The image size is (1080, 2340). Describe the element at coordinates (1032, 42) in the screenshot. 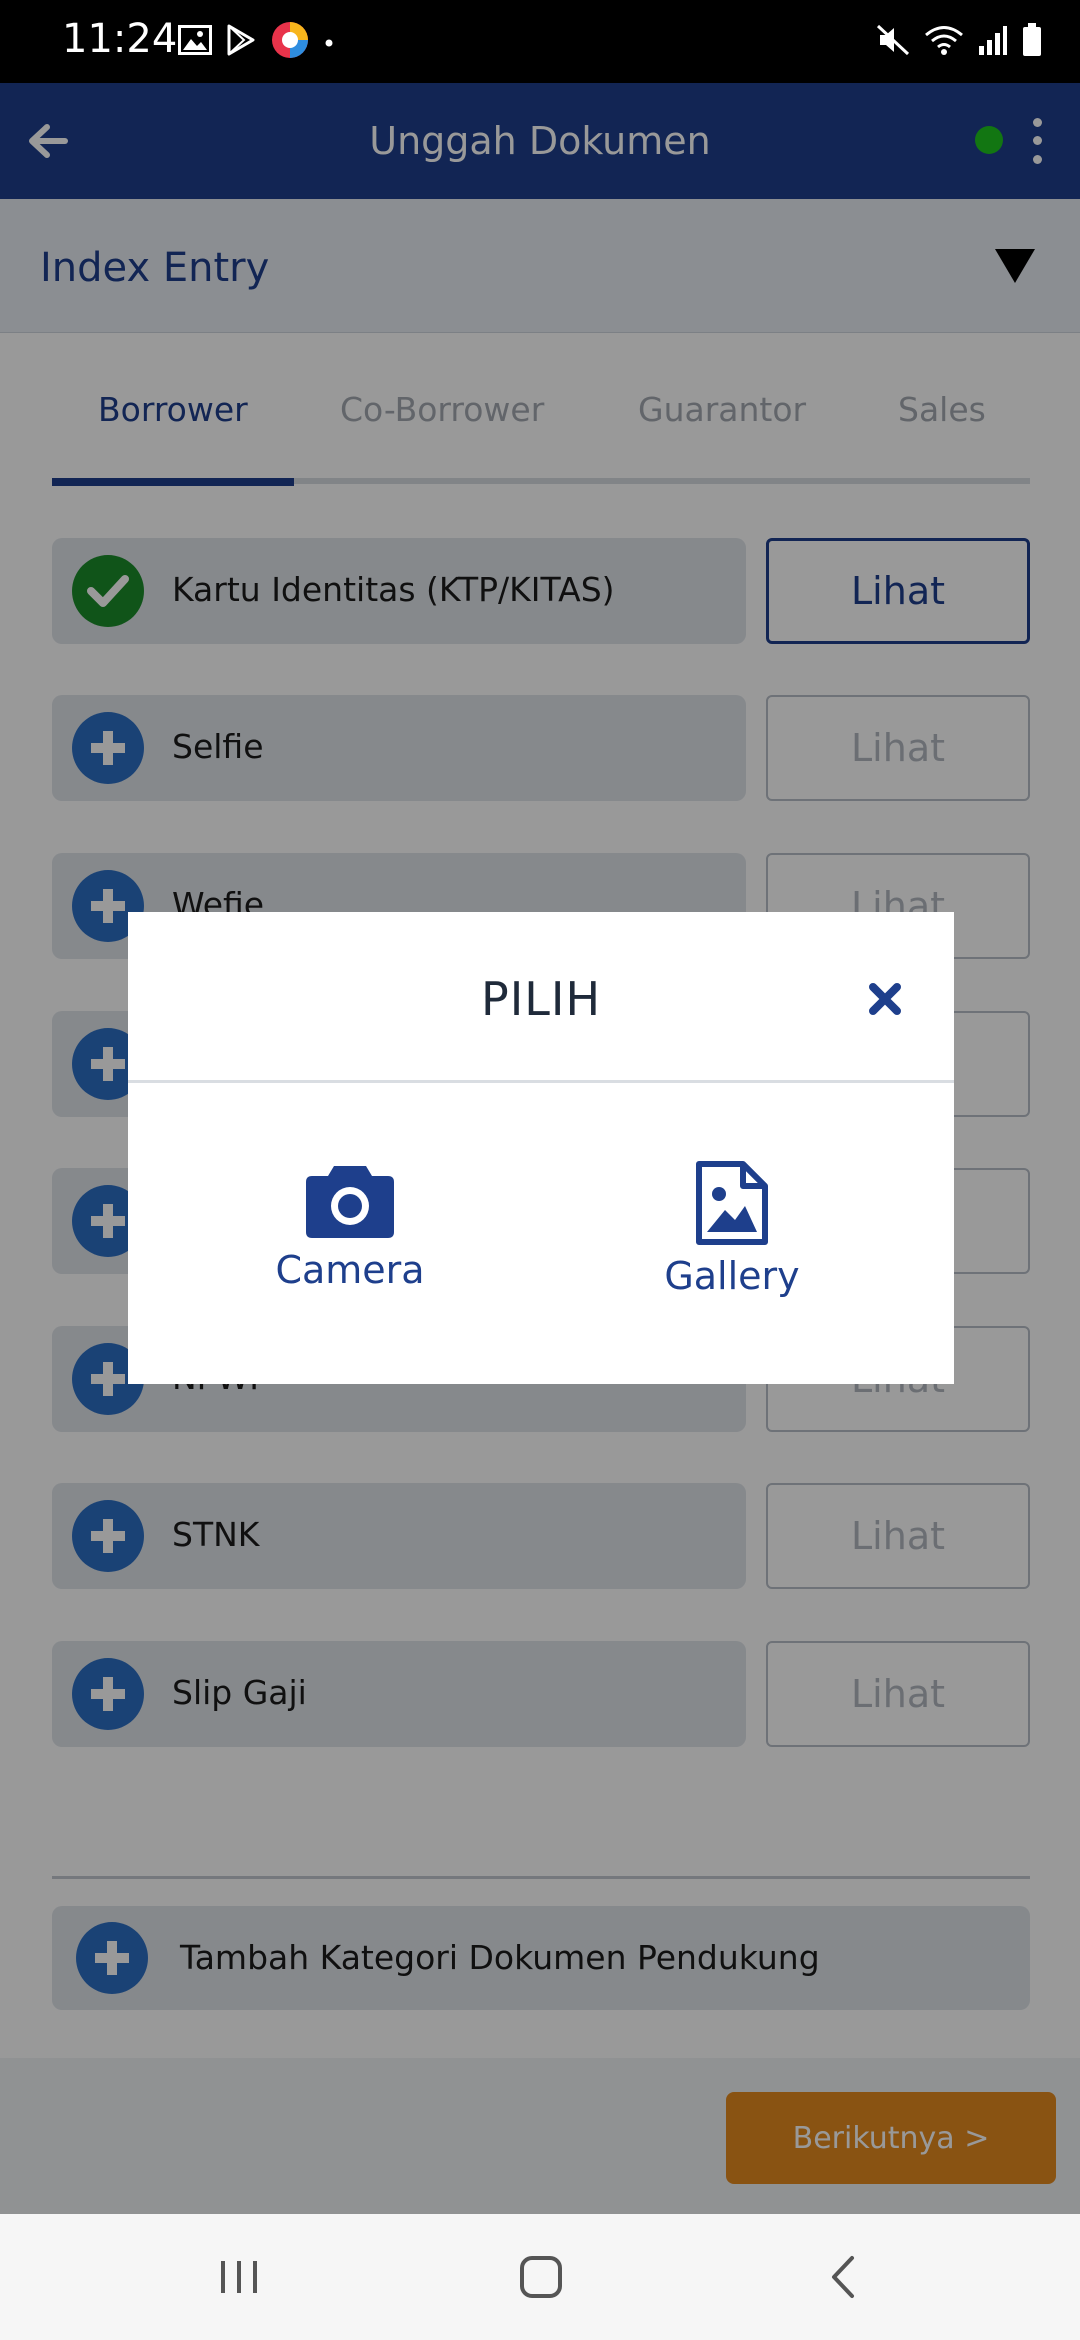

I see `battery-icon` at that location.